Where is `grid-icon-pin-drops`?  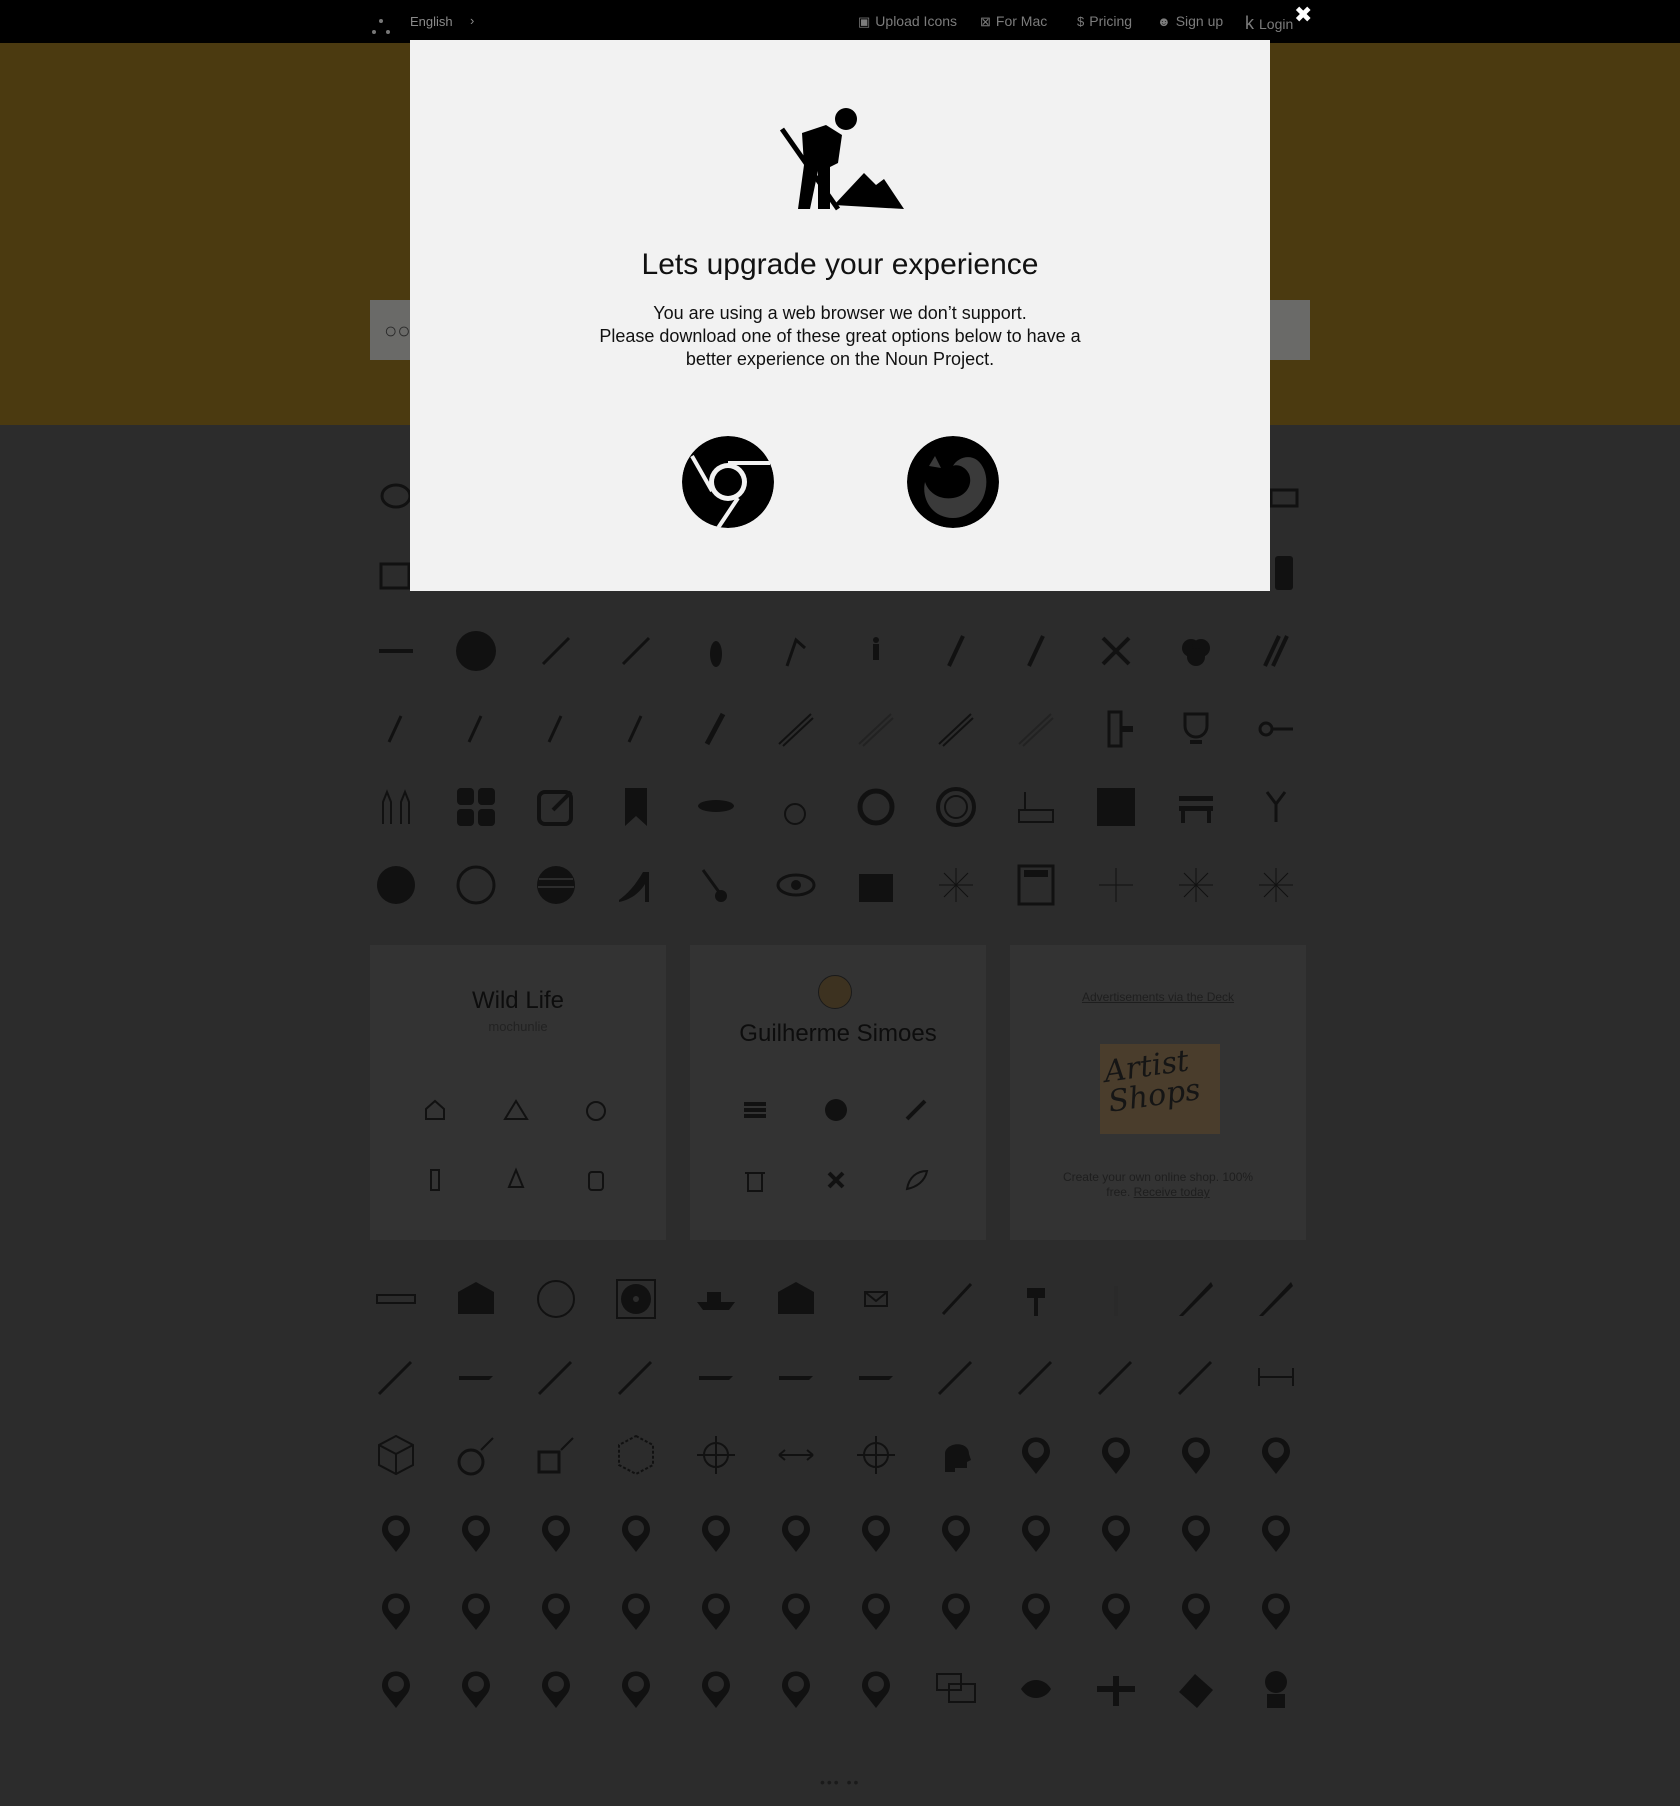 grid-icon-pin-drops is located at coordinates (1116, 1611).